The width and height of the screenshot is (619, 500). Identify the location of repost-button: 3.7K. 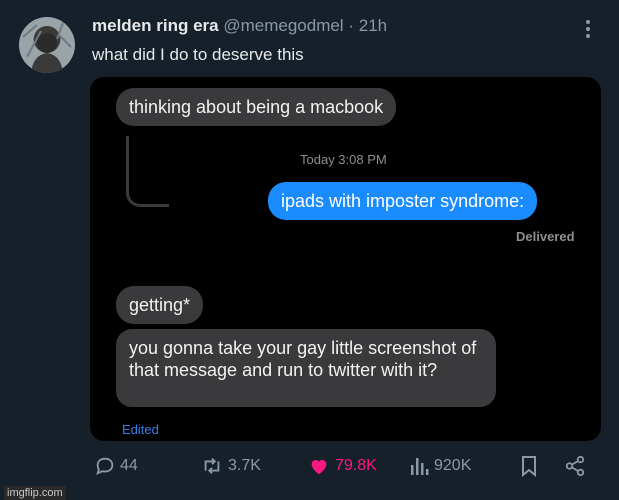
(230, 466).